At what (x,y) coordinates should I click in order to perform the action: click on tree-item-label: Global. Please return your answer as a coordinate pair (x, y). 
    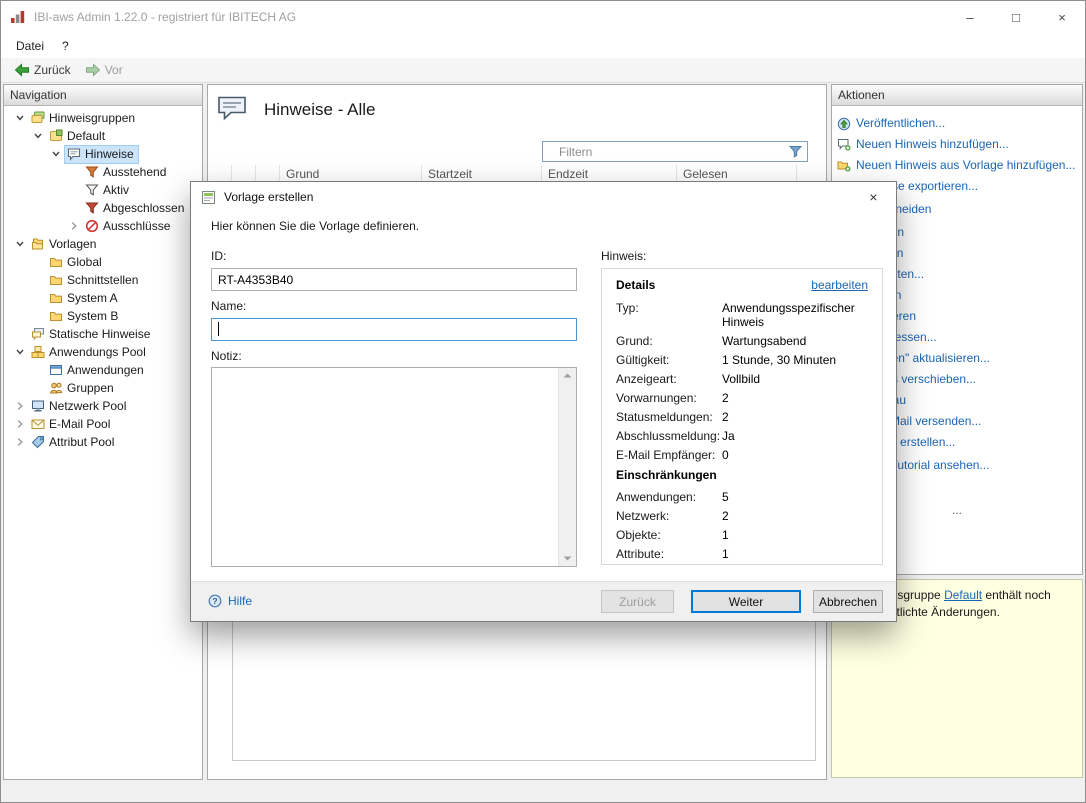
    Looking at the image, I should click on (84, 262).